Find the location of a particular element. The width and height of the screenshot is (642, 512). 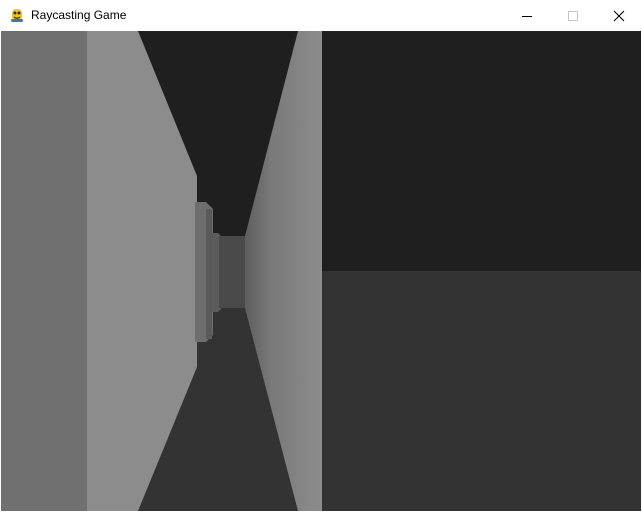

close-button is located at coordinates (619, 15).